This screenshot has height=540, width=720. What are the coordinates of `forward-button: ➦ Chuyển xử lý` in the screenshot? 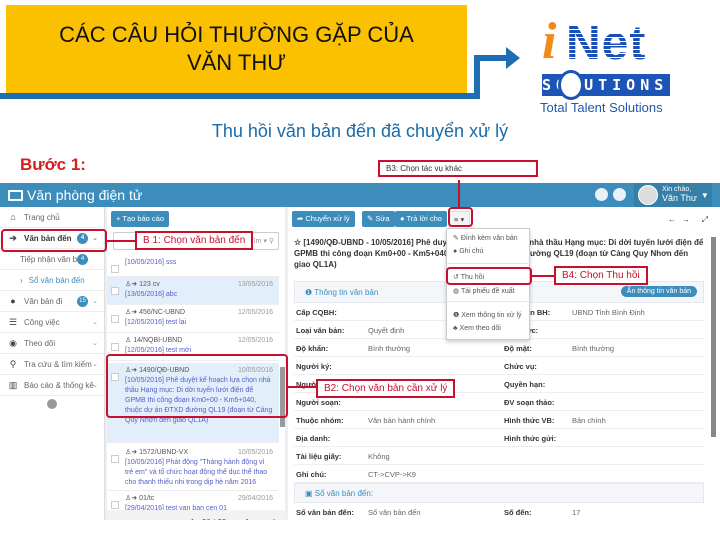 It's located at (323, 219).